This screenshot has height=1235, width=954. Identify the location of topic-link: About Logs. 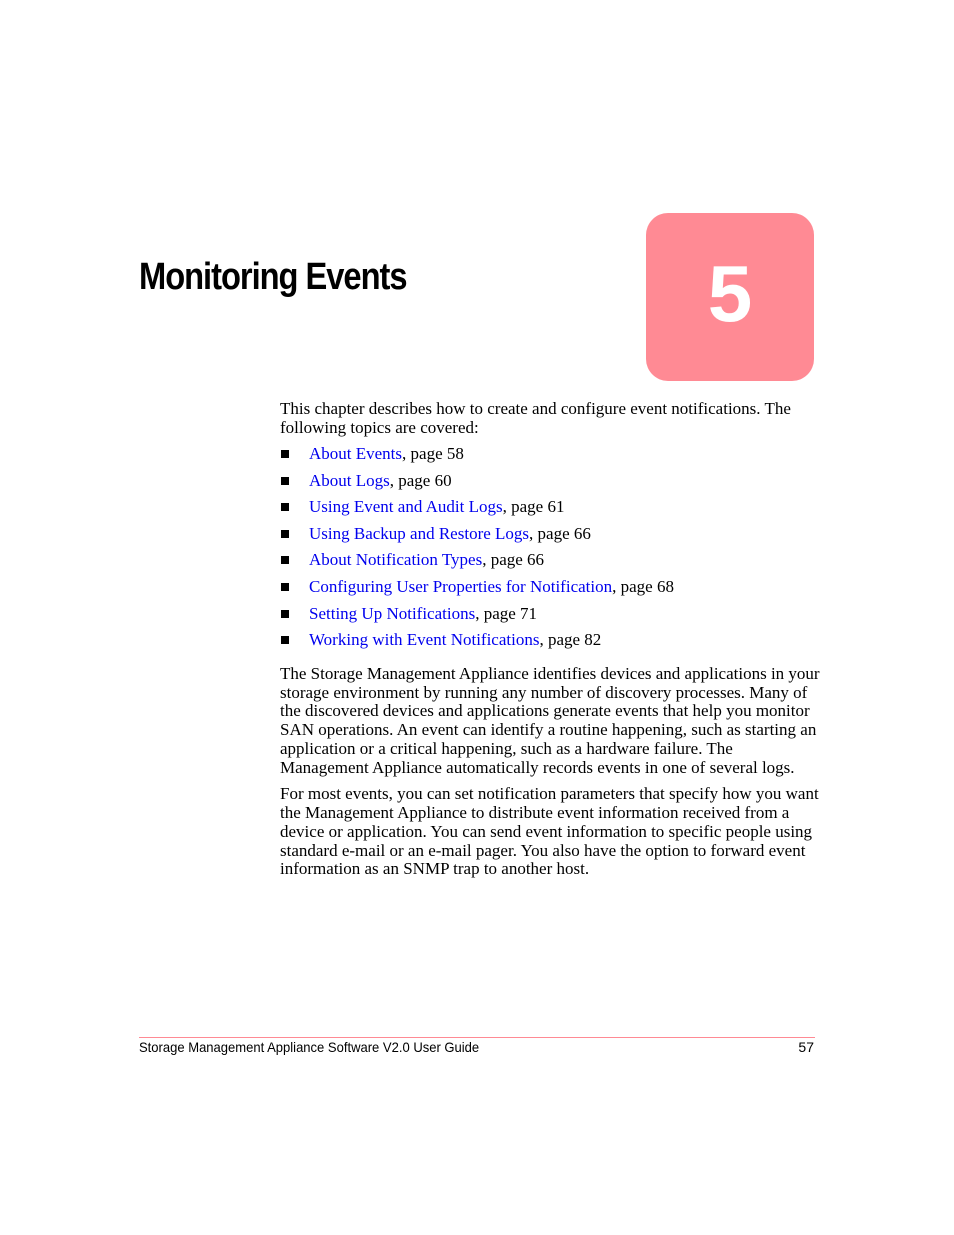
(349, 480).